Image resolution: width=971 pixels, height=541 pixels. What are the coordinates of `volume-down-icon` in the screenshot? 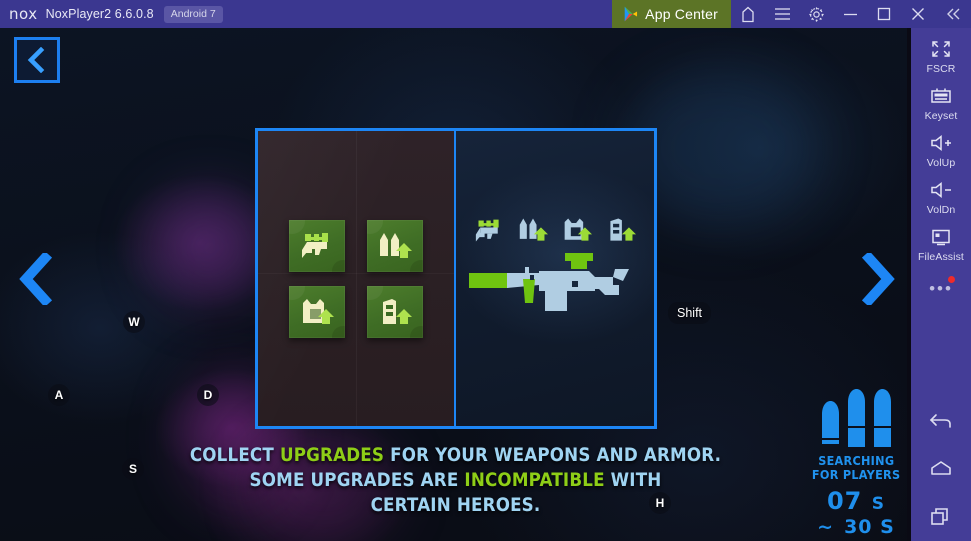 It's located at (941, 190).